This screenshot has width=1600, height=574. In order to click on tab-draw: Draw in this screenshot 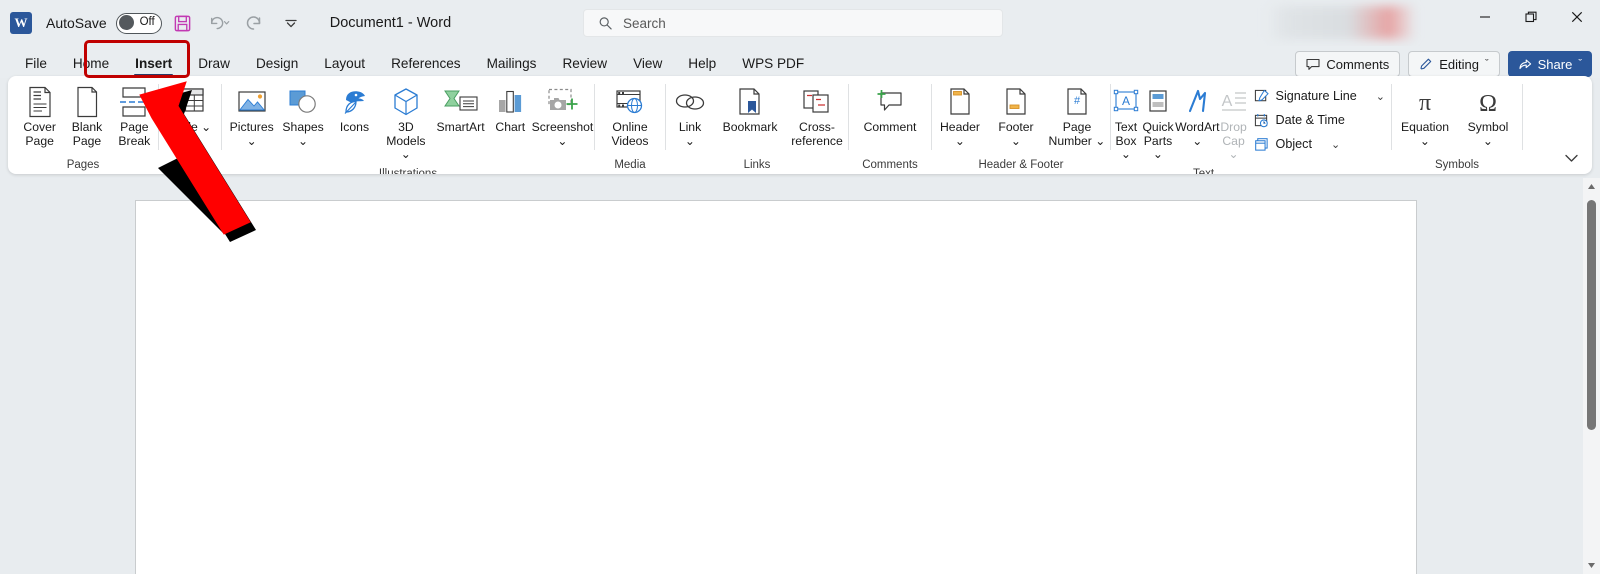, I will do `click(214, 63)`.